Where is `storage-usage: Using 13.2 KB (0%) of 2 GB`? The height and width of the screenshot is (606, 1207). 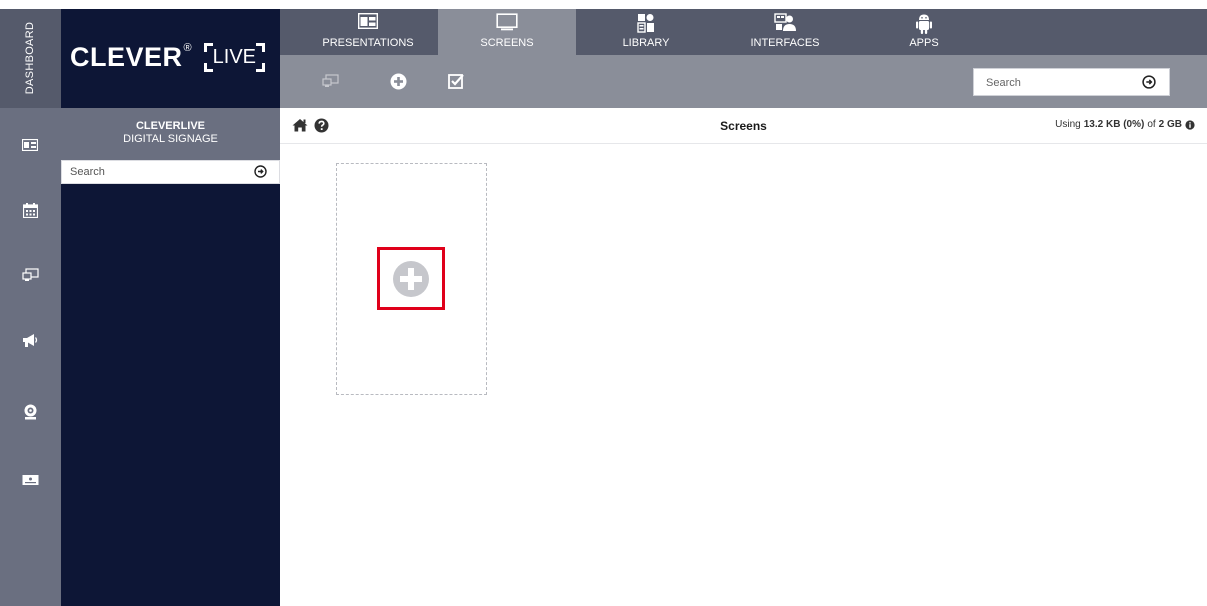 storage-usage: Using 13.2 KB (0%) of 2 GB is located at coordinates (1125, 124).